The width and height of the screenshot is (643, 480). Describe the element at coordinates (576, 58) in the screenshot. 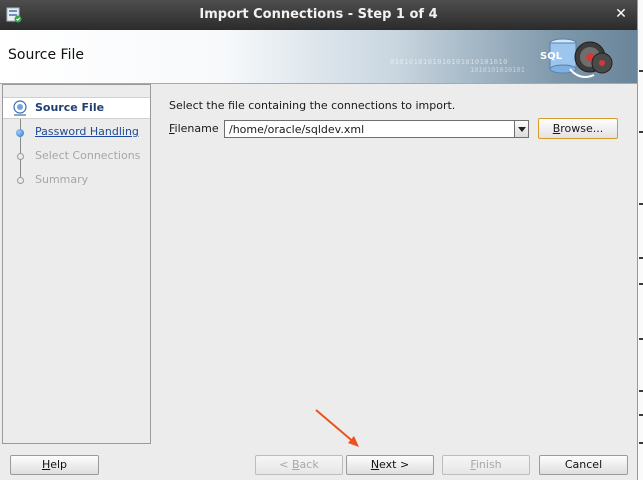

I see `sql-database-icon: SQL` at that location.